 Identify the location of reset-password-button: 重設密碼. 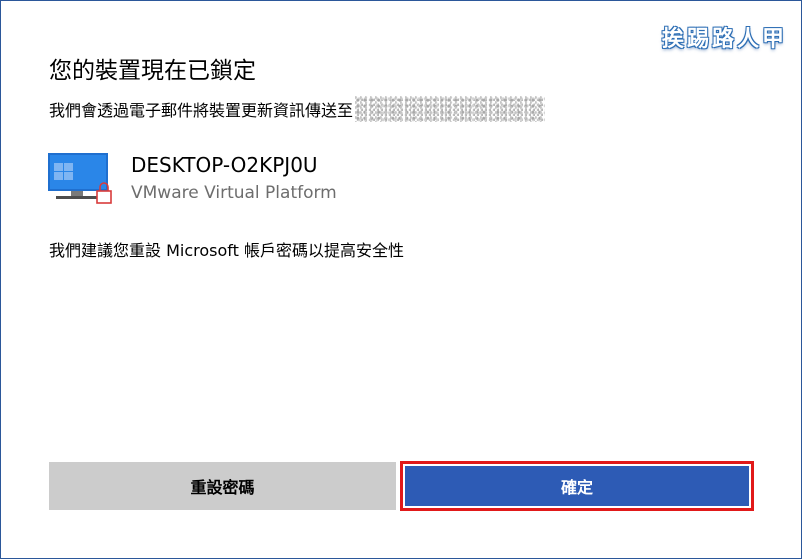
(222, 486).